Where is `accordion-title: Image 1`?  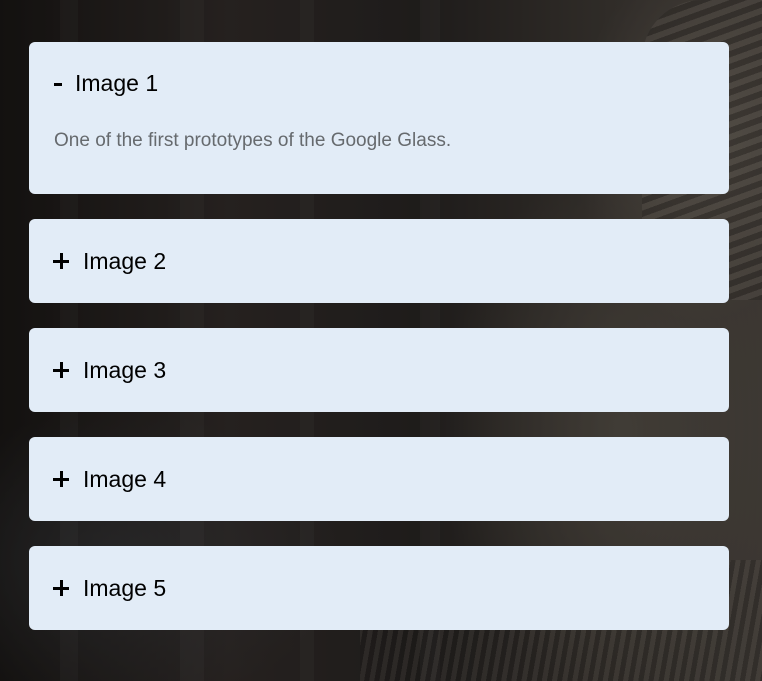 accordion-title: Image 1 is located at coordinates (117, 82).